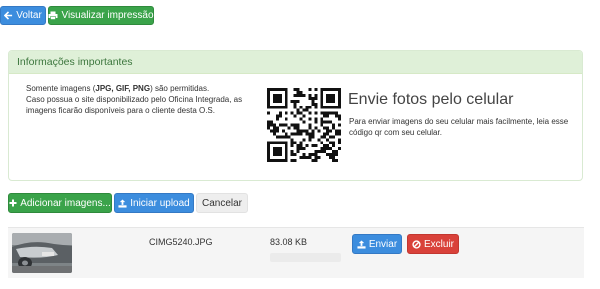 Image resolution: width=600 pixels, height=289 pixels. What do you see at coordinates (107, 15) in the screenshot?
I see `print-preview-label: Visualizar impressão` at bounding box center [107, 15].